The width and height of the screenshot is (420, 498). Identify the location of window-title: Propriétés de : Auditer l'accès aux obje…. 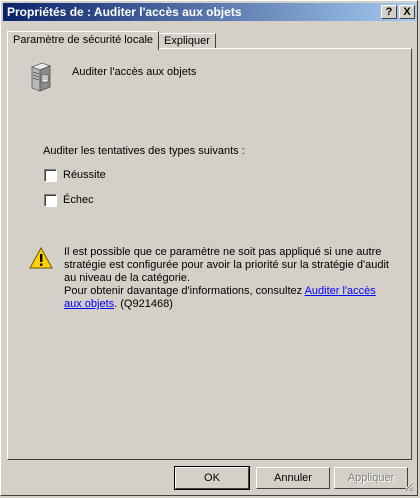
(124, 12).